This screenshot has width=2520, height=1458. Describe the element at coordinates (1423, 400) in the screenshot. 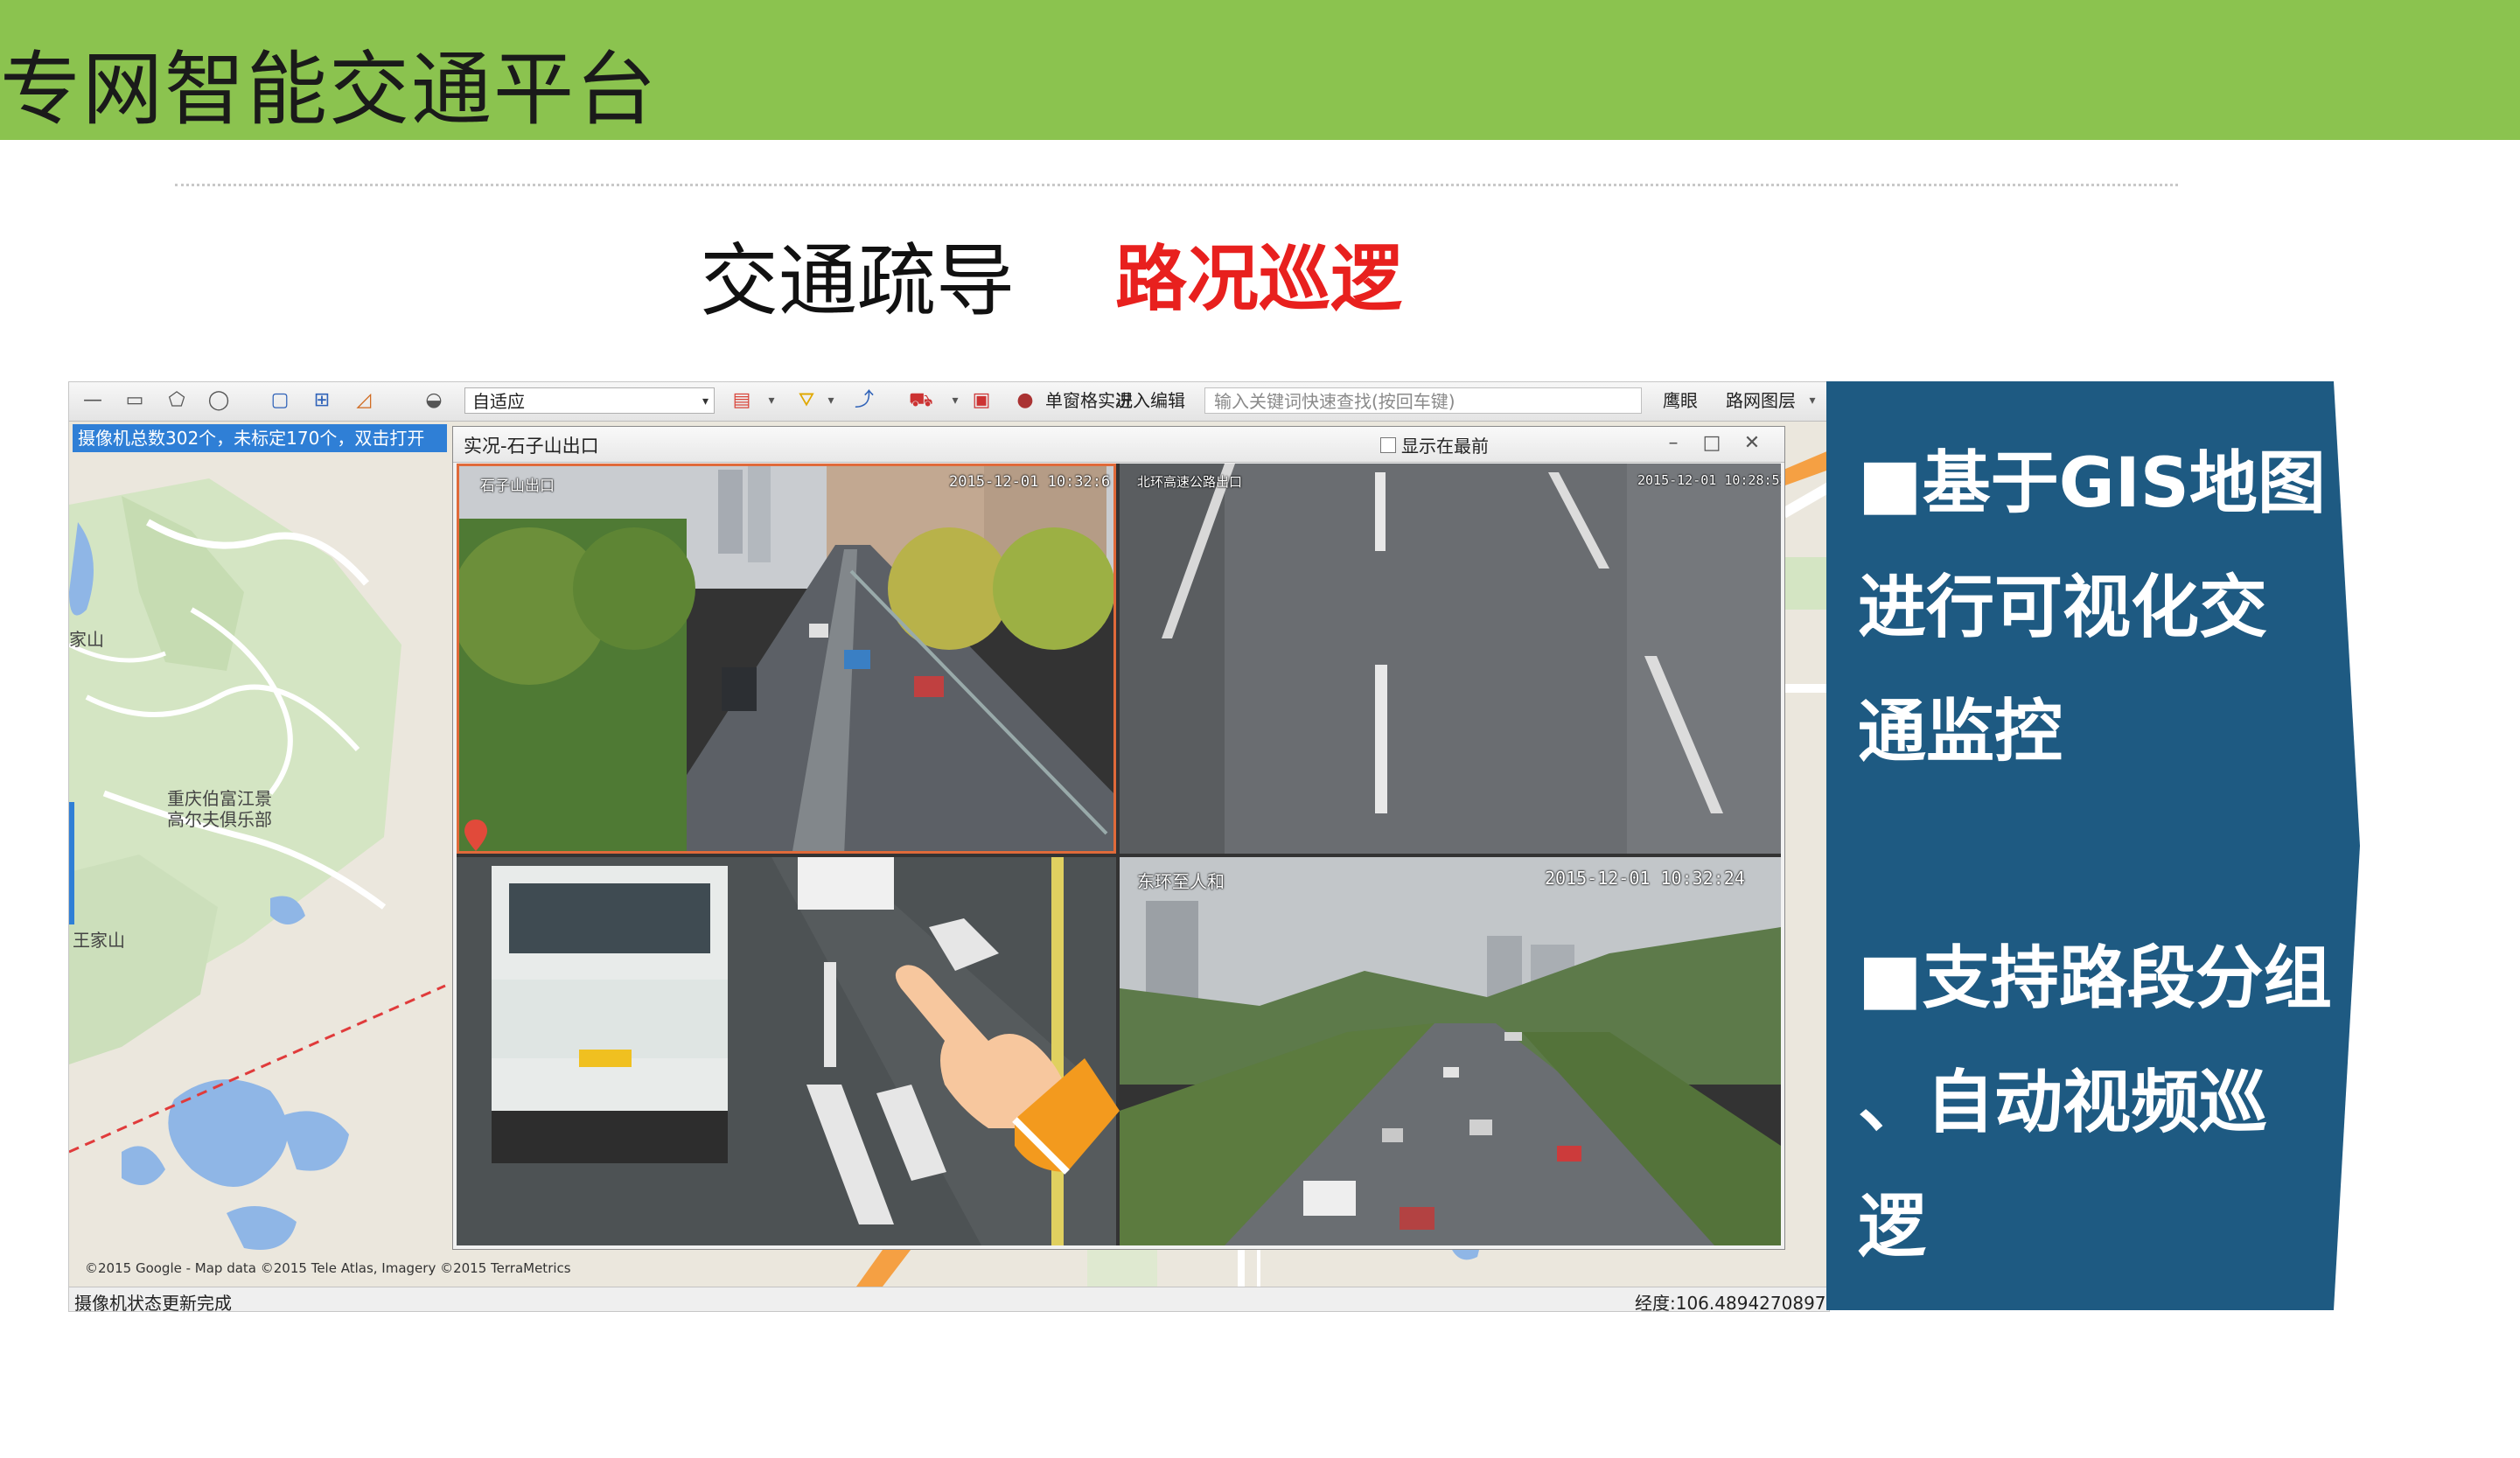

I see `search-input: 输入关键词快速查找(按回车键)` at that location.